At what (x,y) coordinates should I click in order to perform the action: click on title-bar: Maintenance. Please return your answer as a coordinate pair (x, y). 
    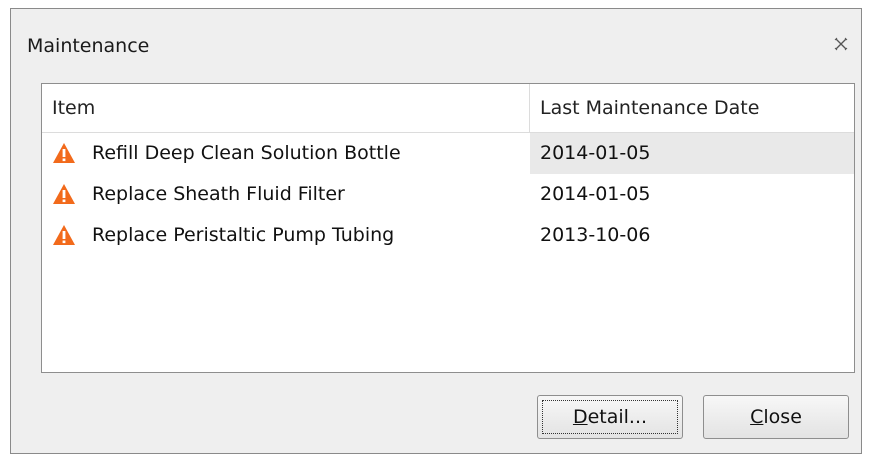
    Looking at the image, I should click on (436, 44).